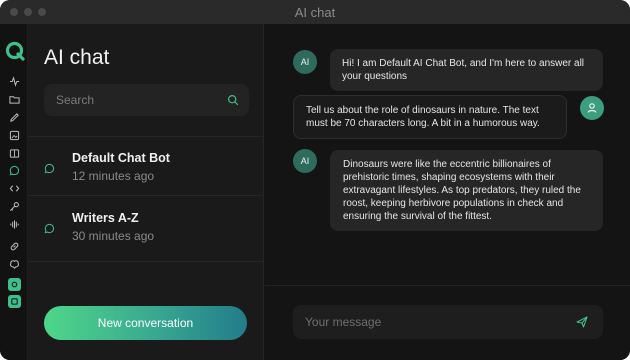 This screenshot has width=630, height=360. What do you see at coordinates (14, 81) in the screenshot?
I see `activity-icon` at bounding box center [14, 81].